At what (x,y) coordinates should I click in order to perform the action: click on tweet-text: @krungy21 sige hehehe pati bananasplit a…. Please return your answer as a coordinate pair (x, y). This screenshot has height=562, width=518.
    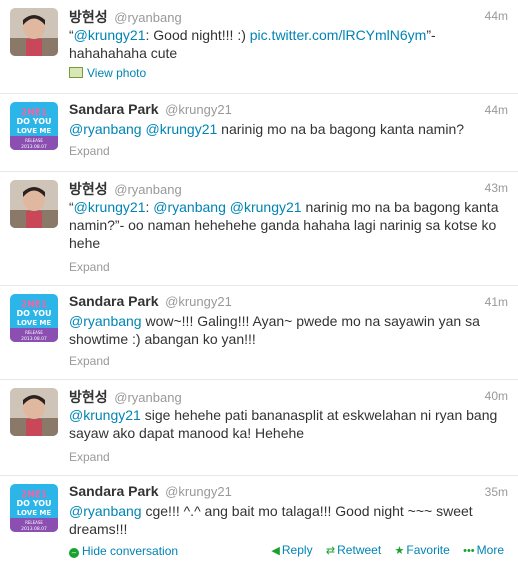
    Looking at the image, I should click on (283, 424).